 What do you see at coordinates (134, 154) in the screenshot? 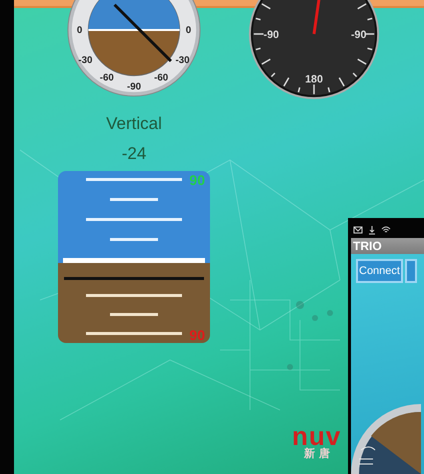
I see `axis-value: -24` at bounding box center [134, 154].